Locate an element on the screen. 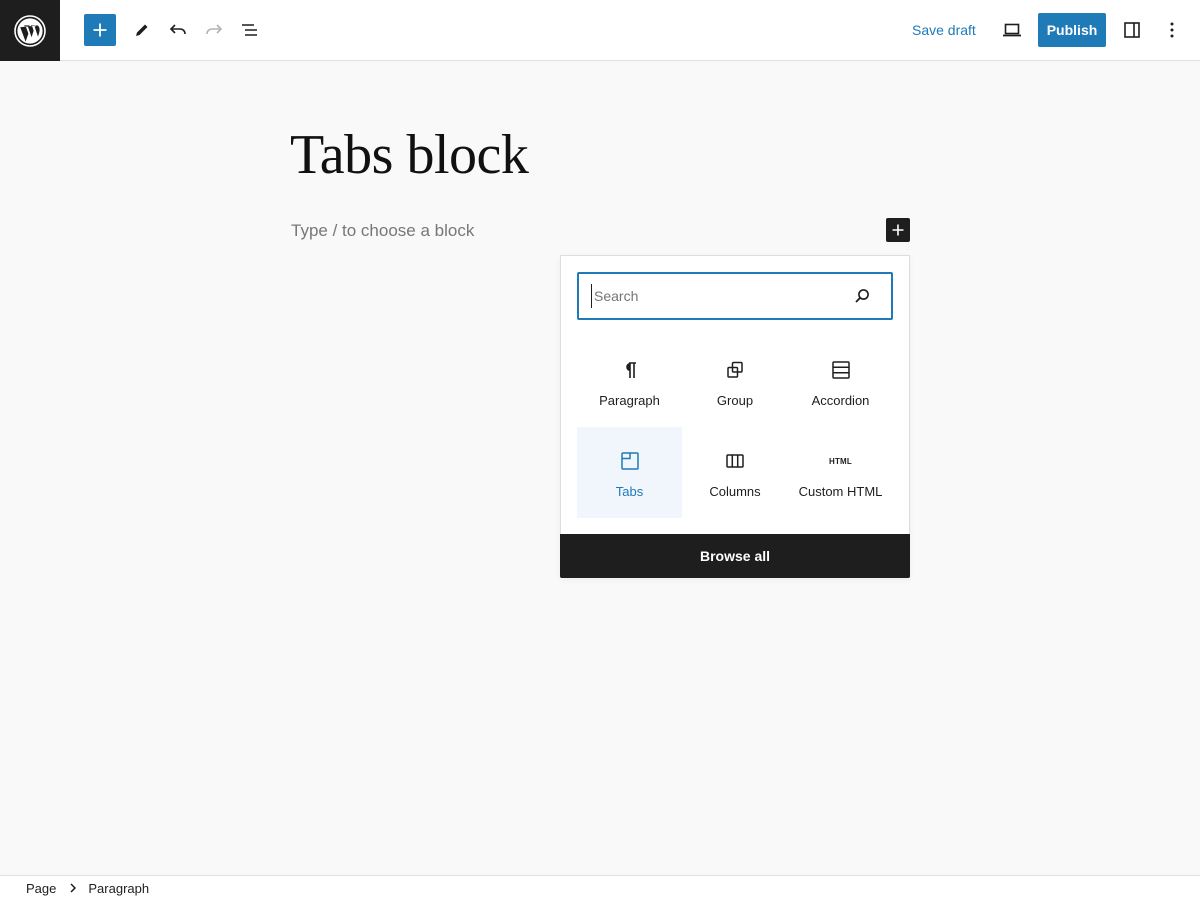 The image size is (1200, 900). block-option-label: Tabs is located at coordinates (629, 491).